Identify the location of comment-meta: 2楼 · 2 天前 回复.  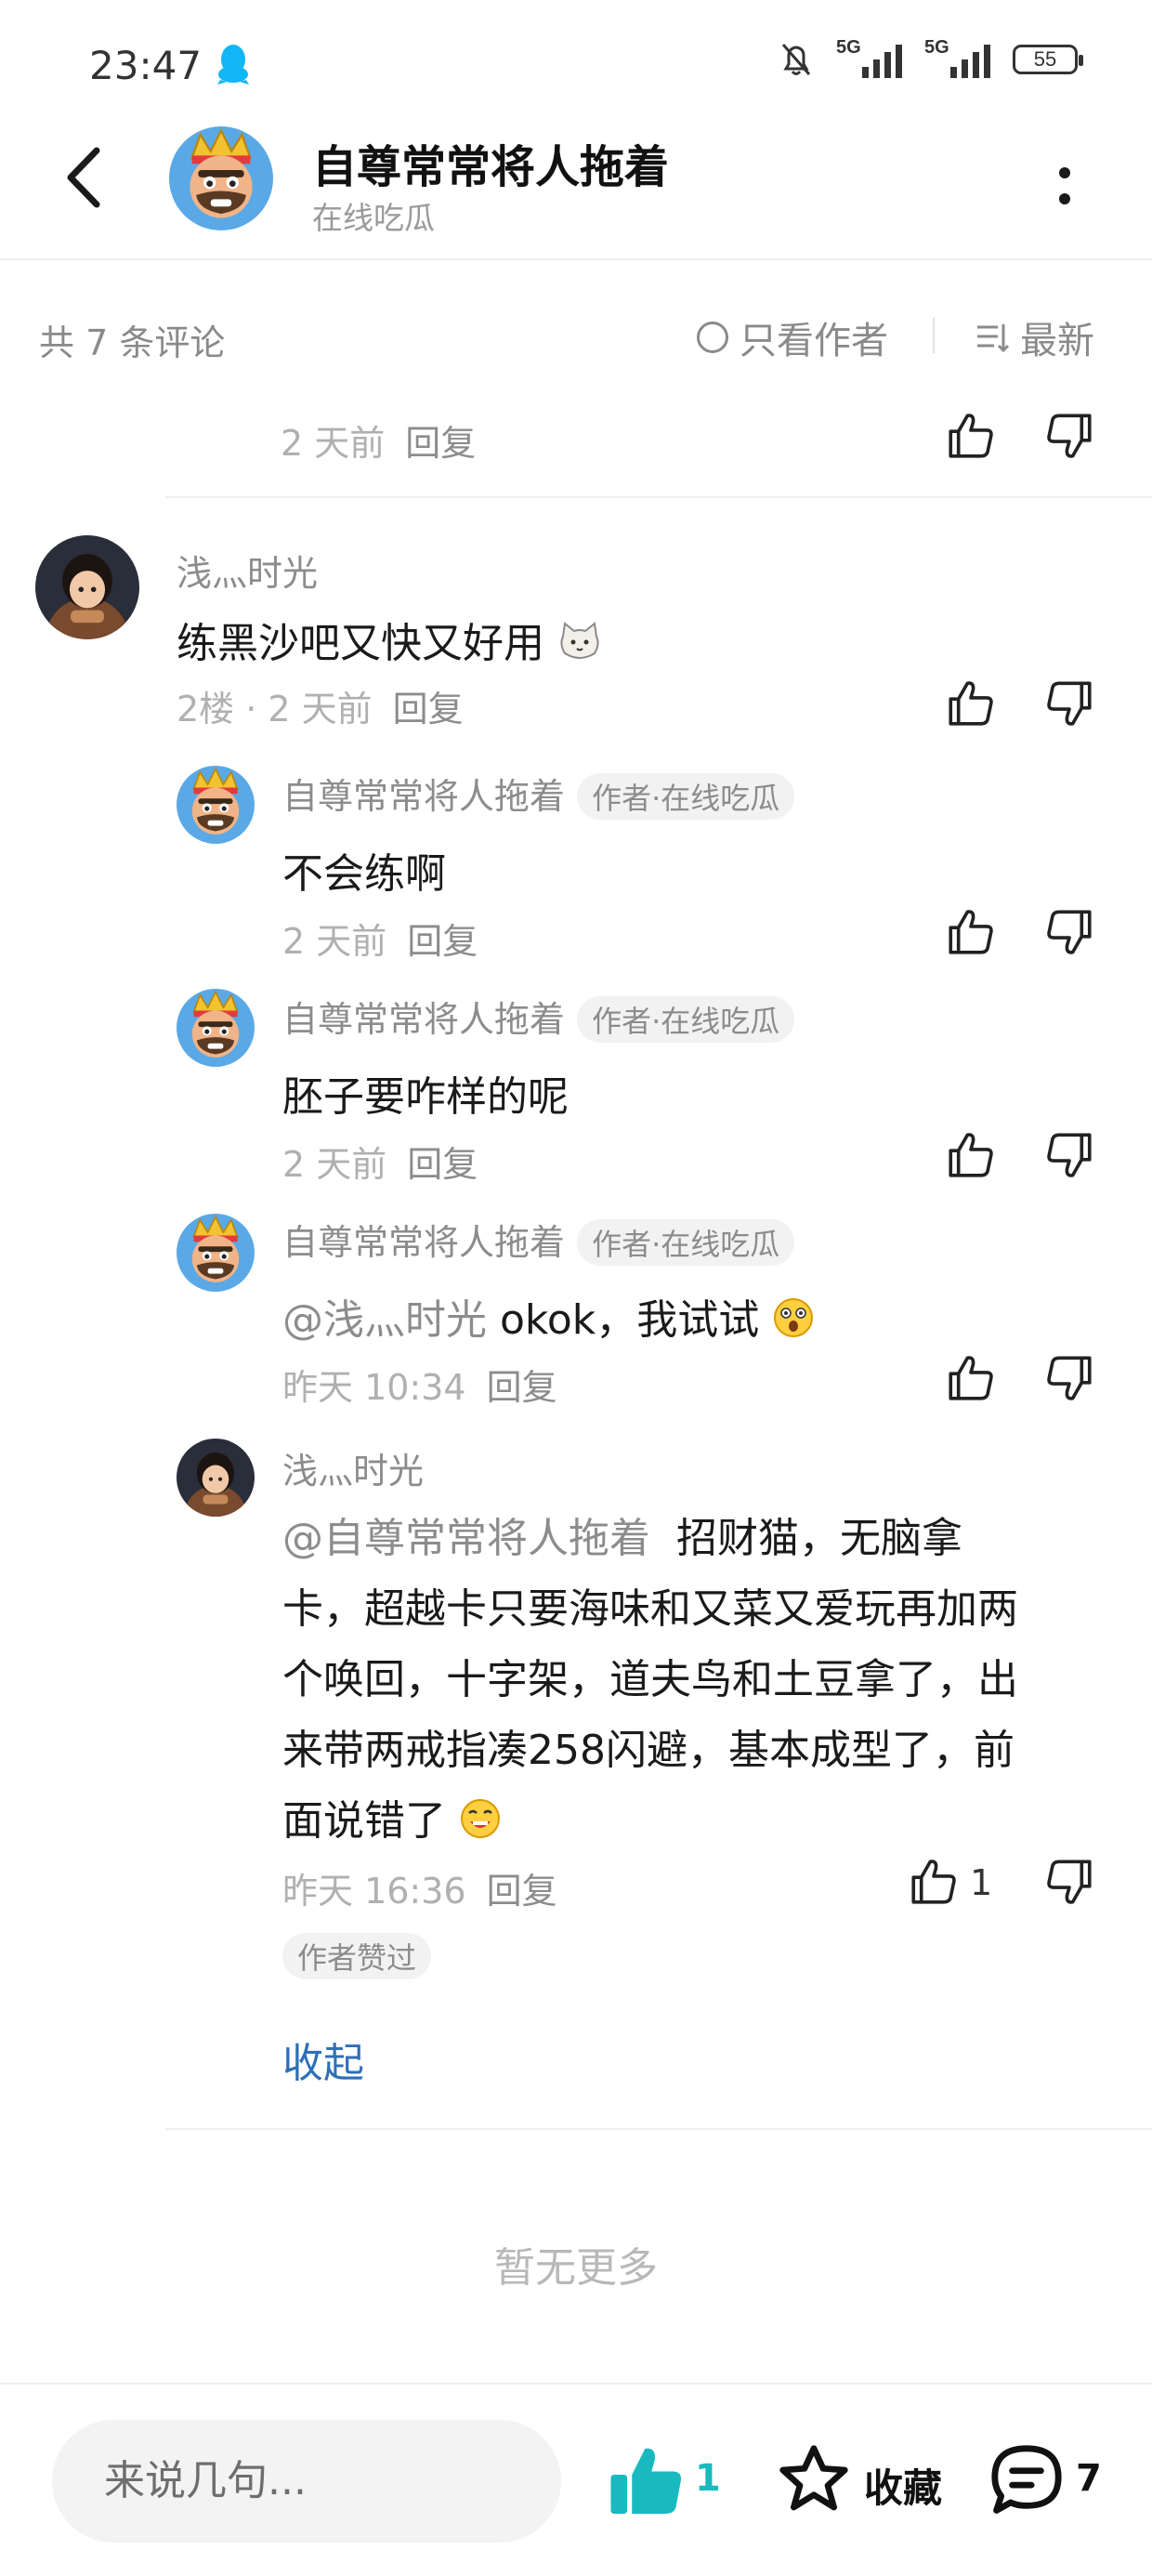
(320, 705).